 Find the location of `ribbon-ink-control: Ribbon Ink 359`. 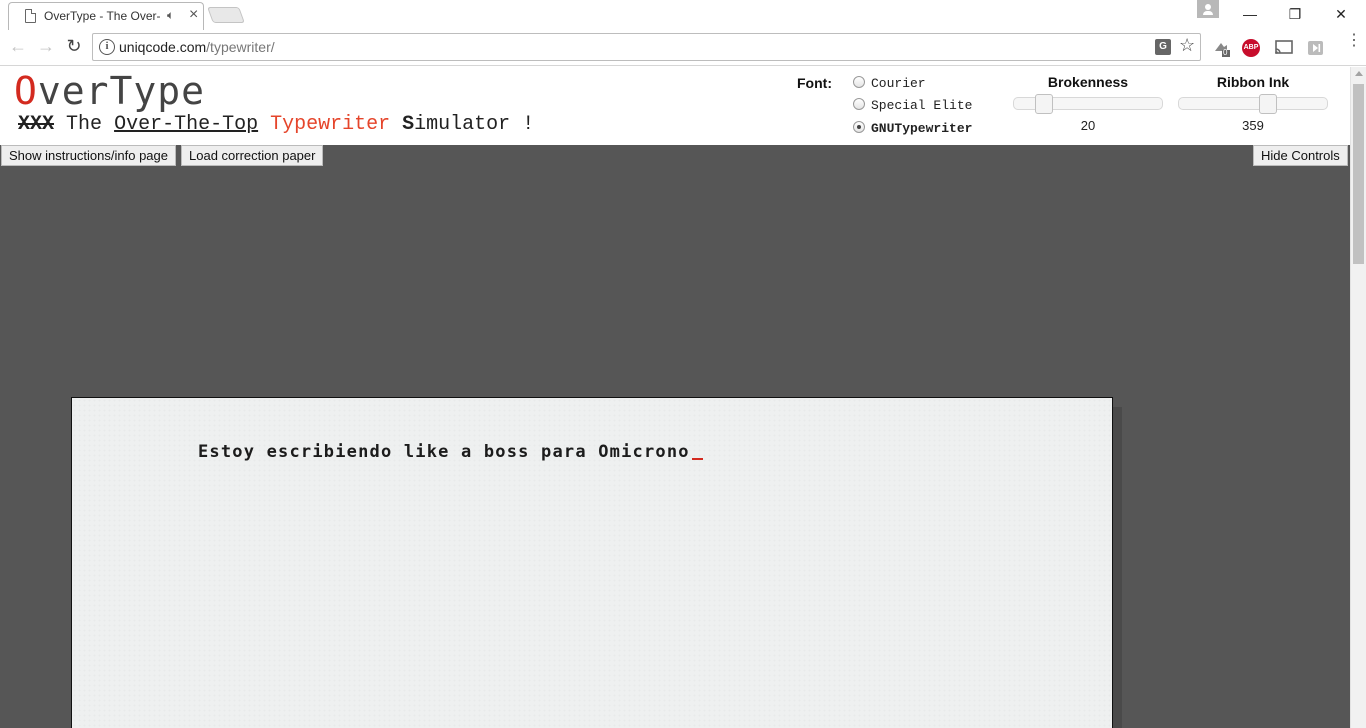

ribbon-ink-control: Ribbon Ink 359 is located at coordinates (1253, 103).